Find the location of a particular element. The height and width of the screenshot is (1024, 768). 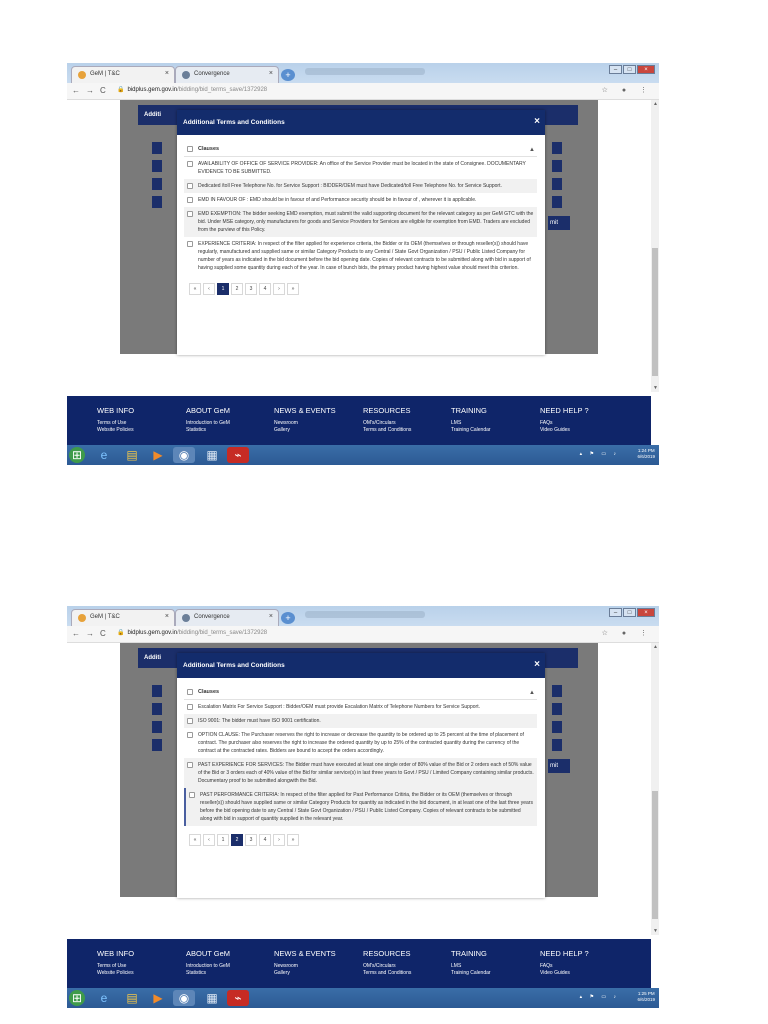

footer-column-about: ABOUT GeM Introduction to GeM Statistics is located at coordinates (208, 962).